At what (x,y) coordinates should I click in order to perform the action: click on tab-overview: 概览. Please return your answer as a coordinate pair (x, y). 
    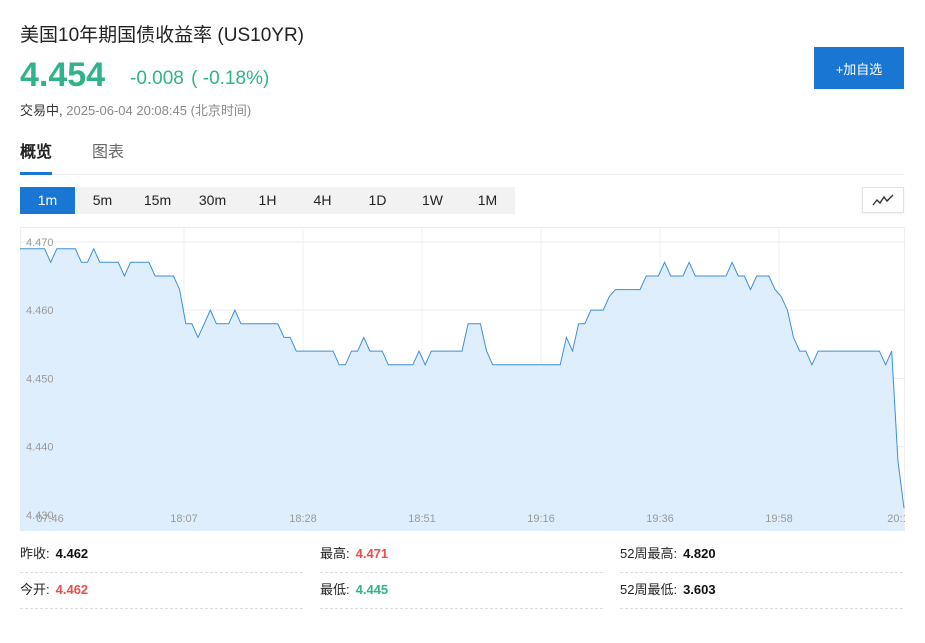
    Looking at the image, I should click on (36, 159).